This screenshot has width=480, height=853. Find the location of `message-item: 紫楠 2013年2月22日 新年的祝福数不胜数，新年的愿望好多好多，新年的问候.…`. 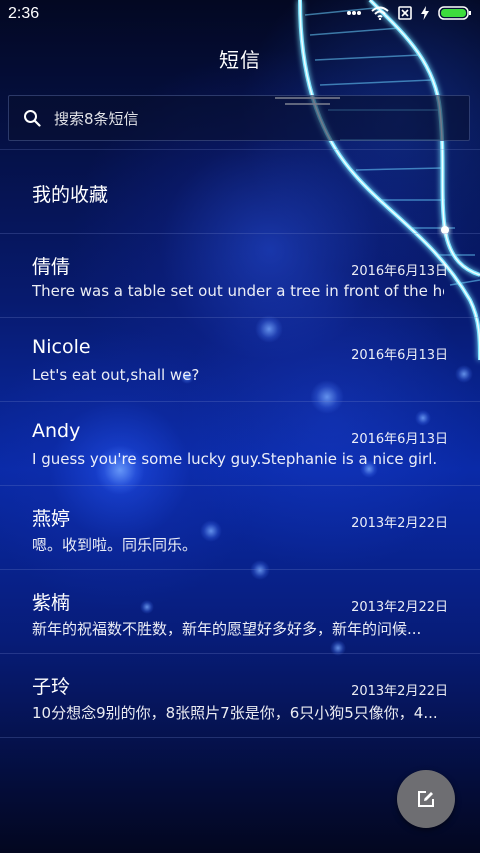

message-item: 紫楠 2013年2月22日 新年的祝福数不胜数，新年的愿望好多好多，新年的问候.… is located at coordinates (240, 612).